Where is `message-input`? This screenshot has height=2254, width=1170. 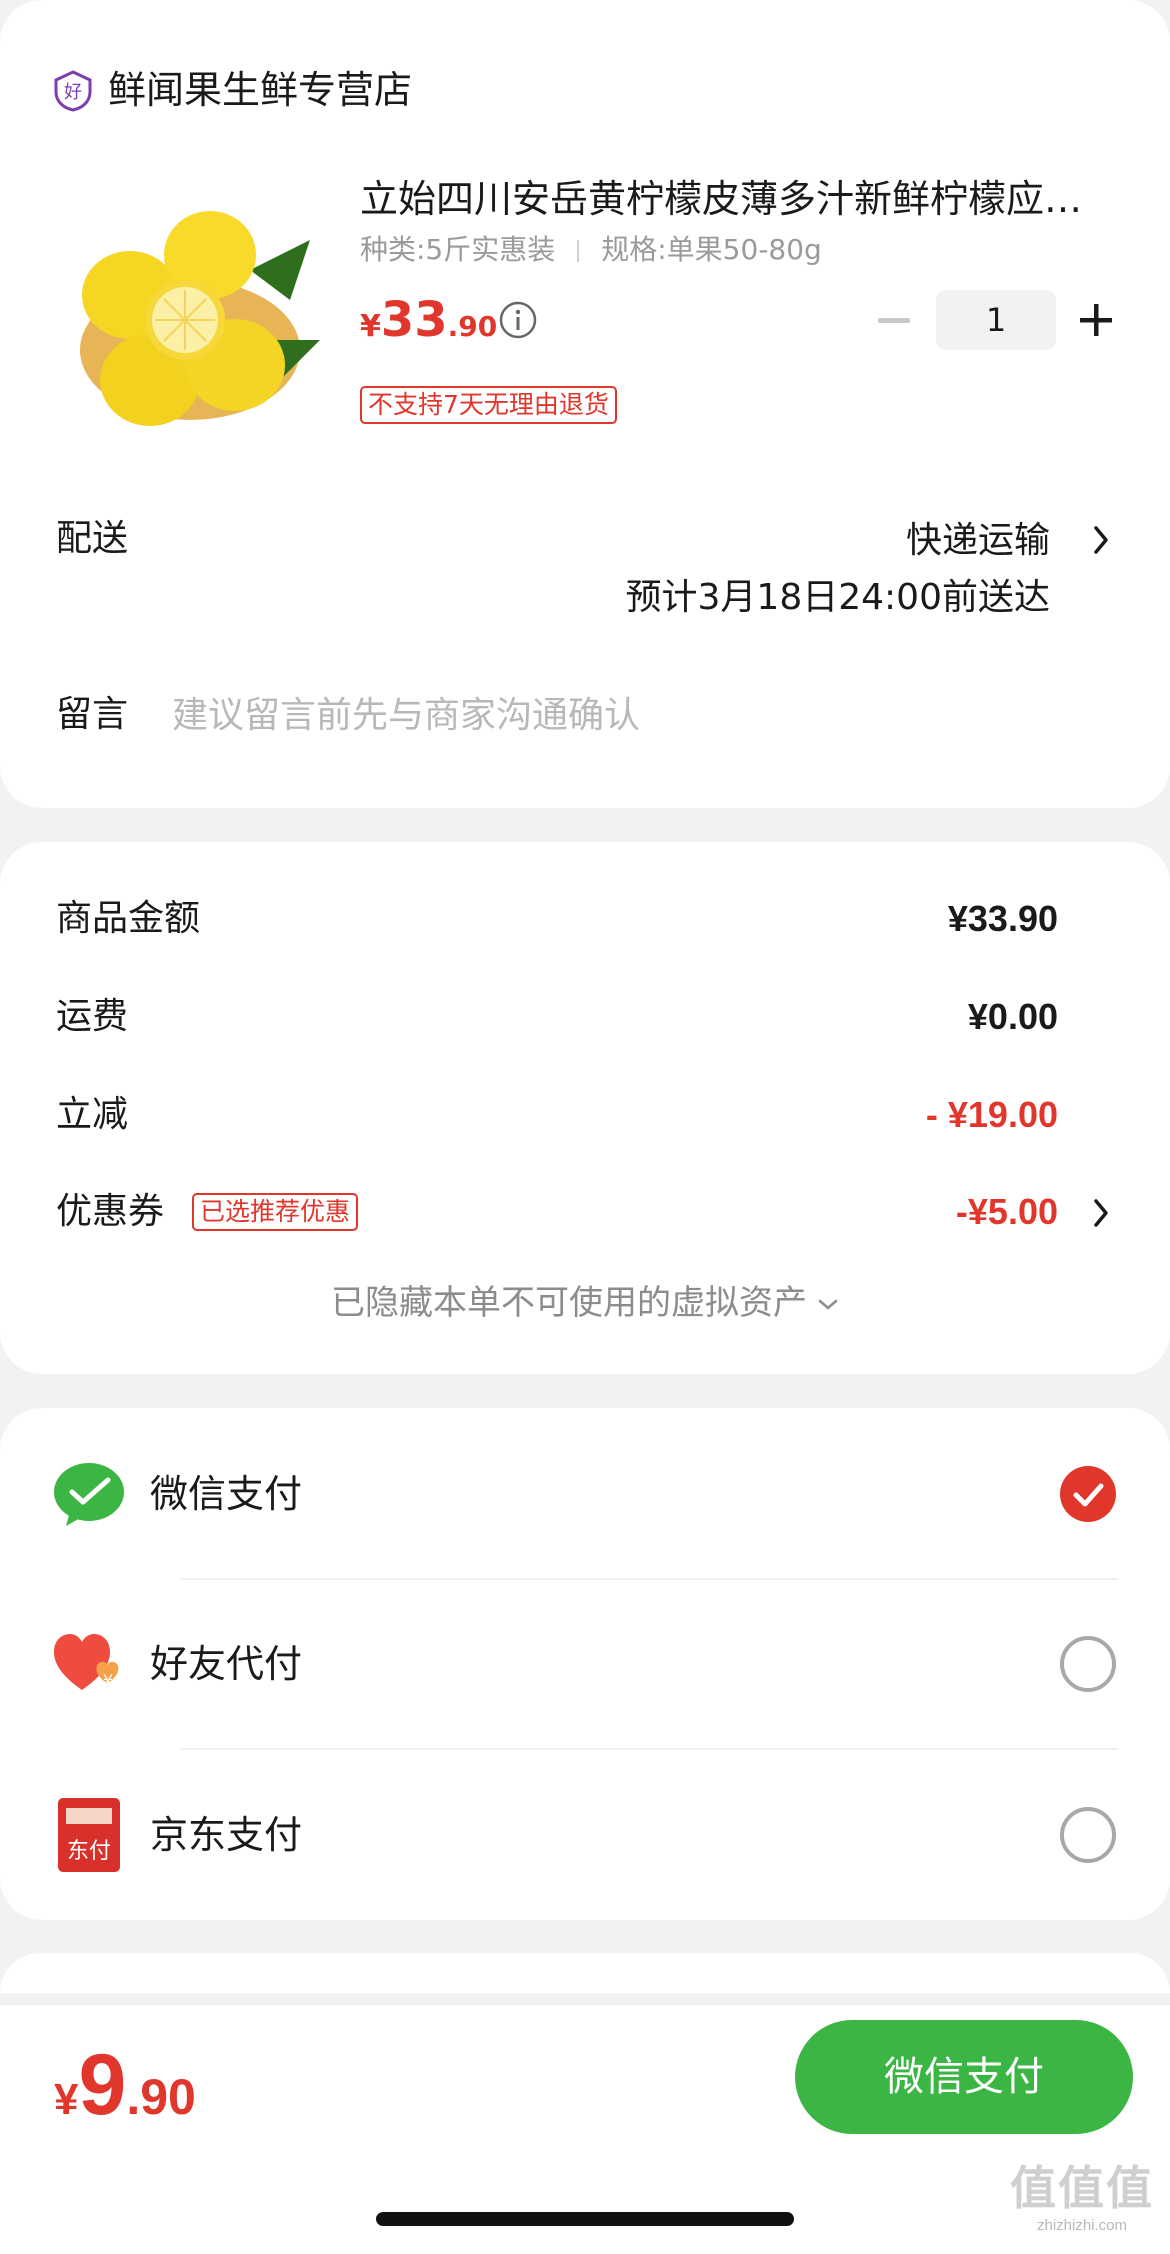 message-input is located at coordinates (642, 715).